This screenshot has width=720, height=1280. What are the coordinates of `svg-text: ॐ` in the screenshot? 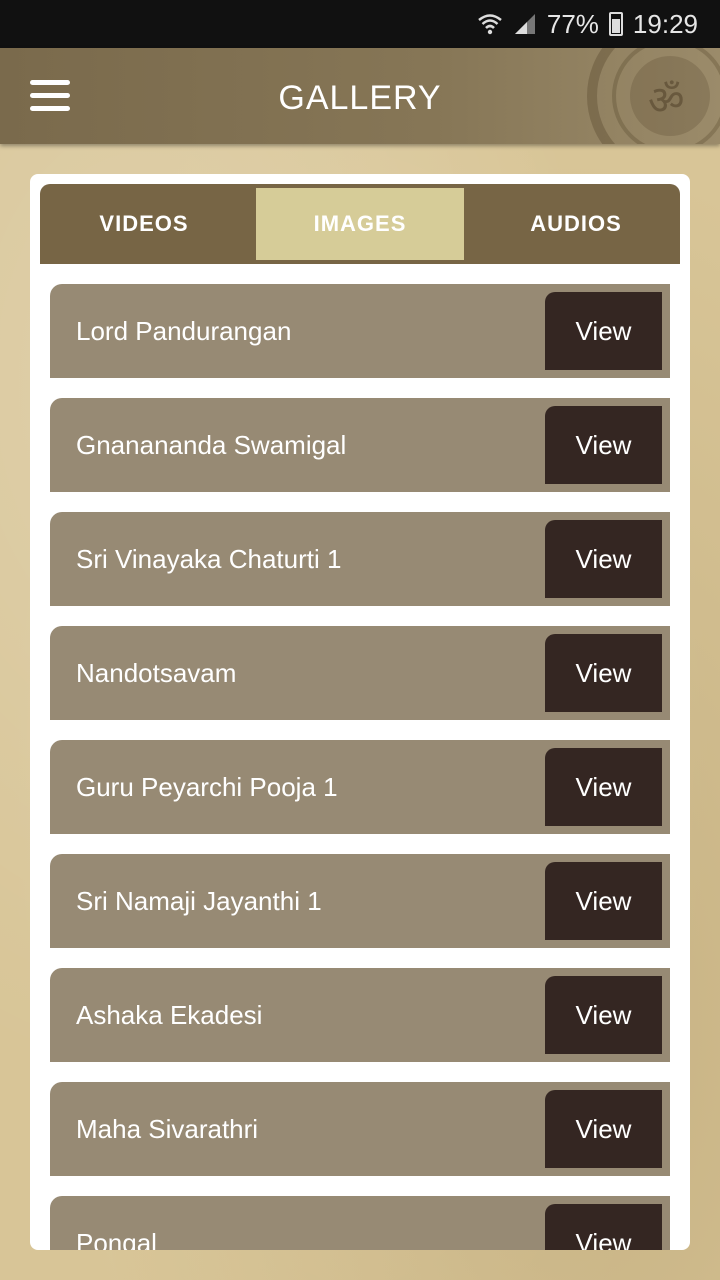 It's located at (666, 101).